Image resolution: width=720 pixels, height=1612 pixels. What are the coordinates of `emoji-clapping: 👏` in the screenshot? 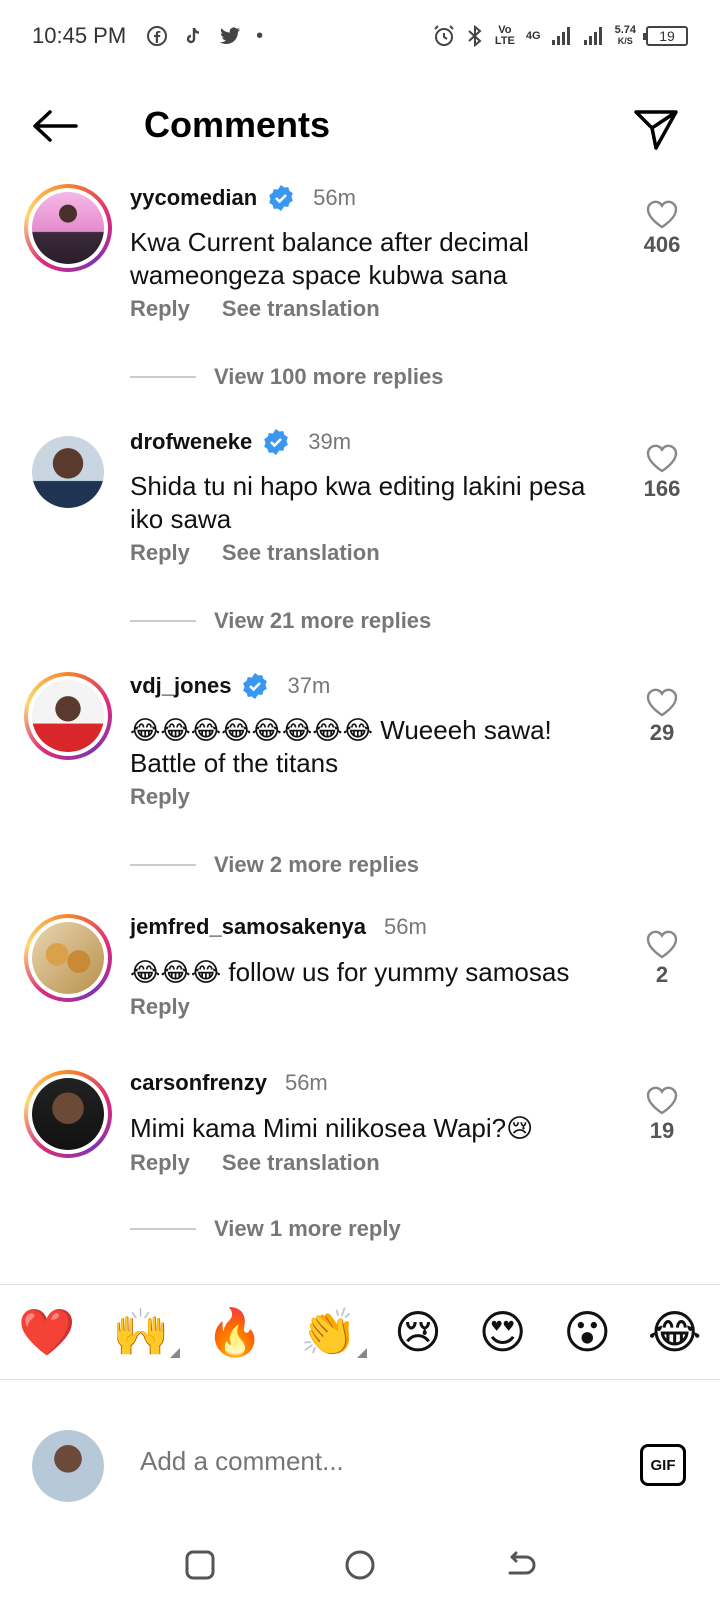 It's located at (334, 1332).